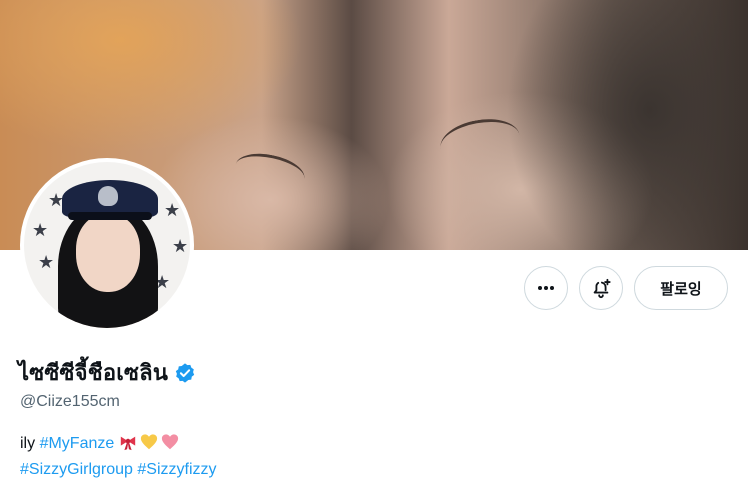  What do you see at coordinates (77, 443) in the screenshot?
I see `hashtag-myfanze: #MyFanze` at bounding box center [77, 443].